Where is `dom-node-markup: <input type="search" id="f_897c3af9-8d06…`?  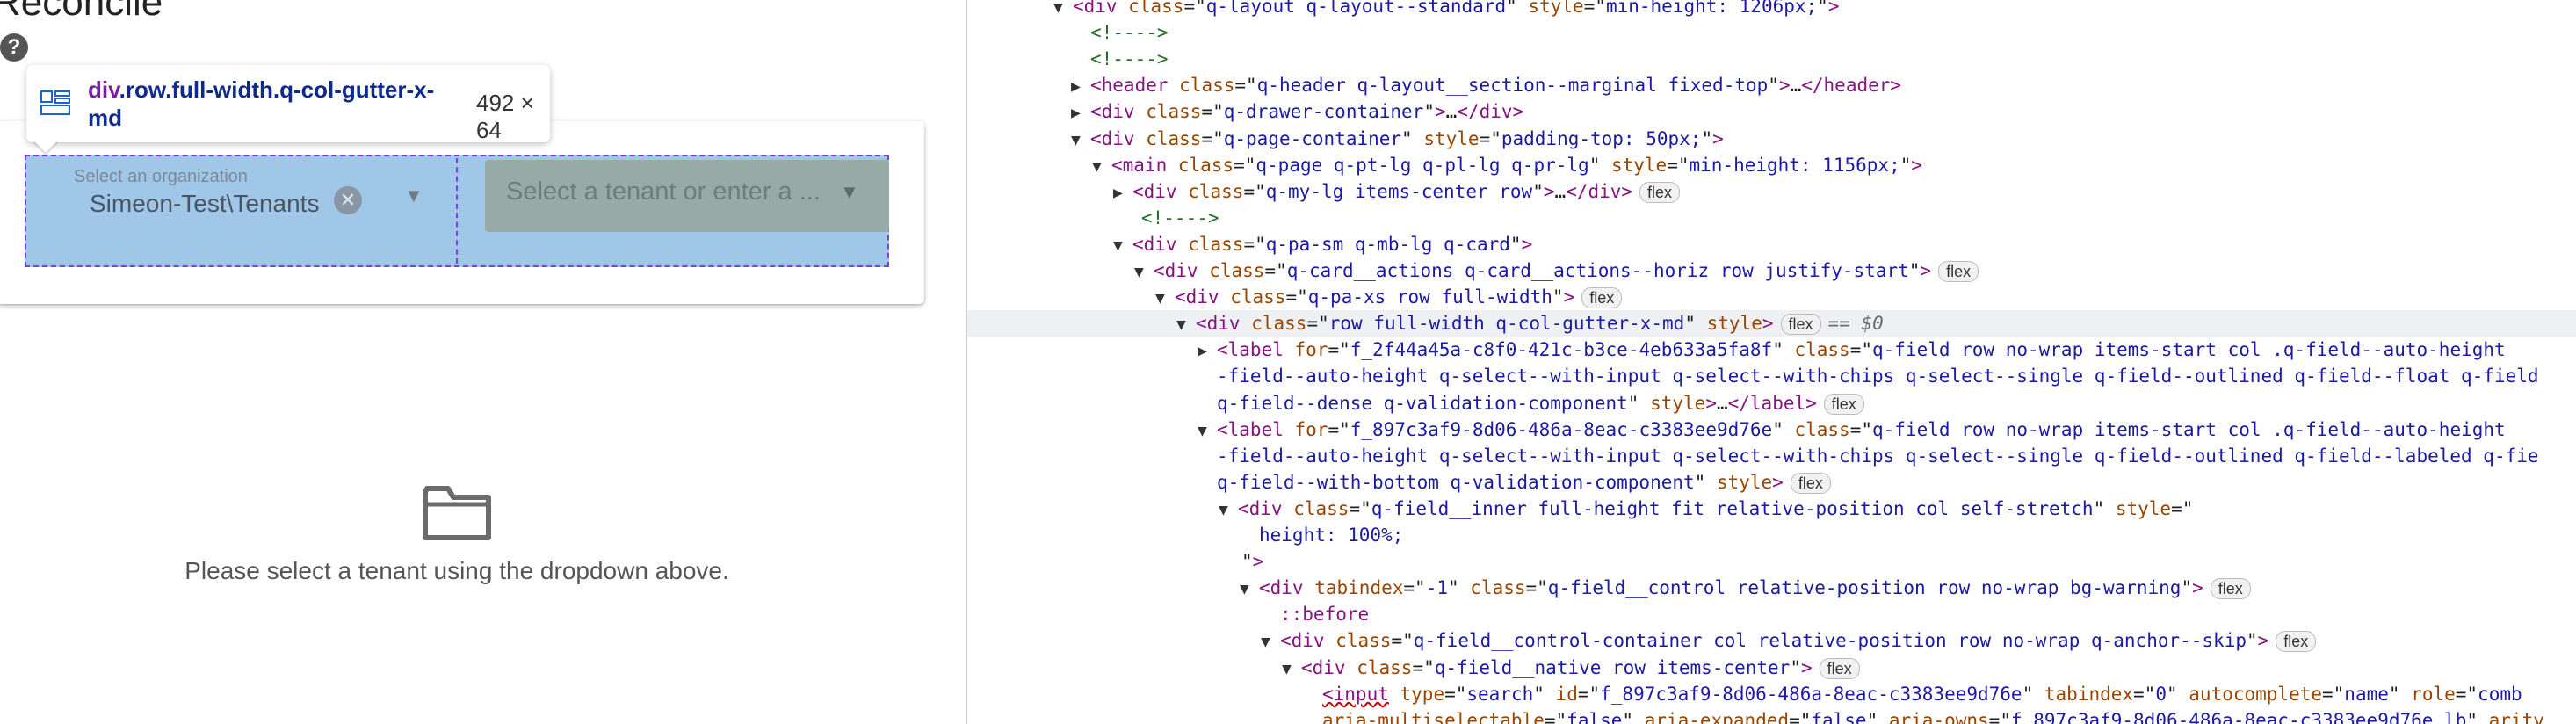 dom-node-markup: <input type="search" id="f_897c3af9-8d06… is located at coordinates (1922, 694).